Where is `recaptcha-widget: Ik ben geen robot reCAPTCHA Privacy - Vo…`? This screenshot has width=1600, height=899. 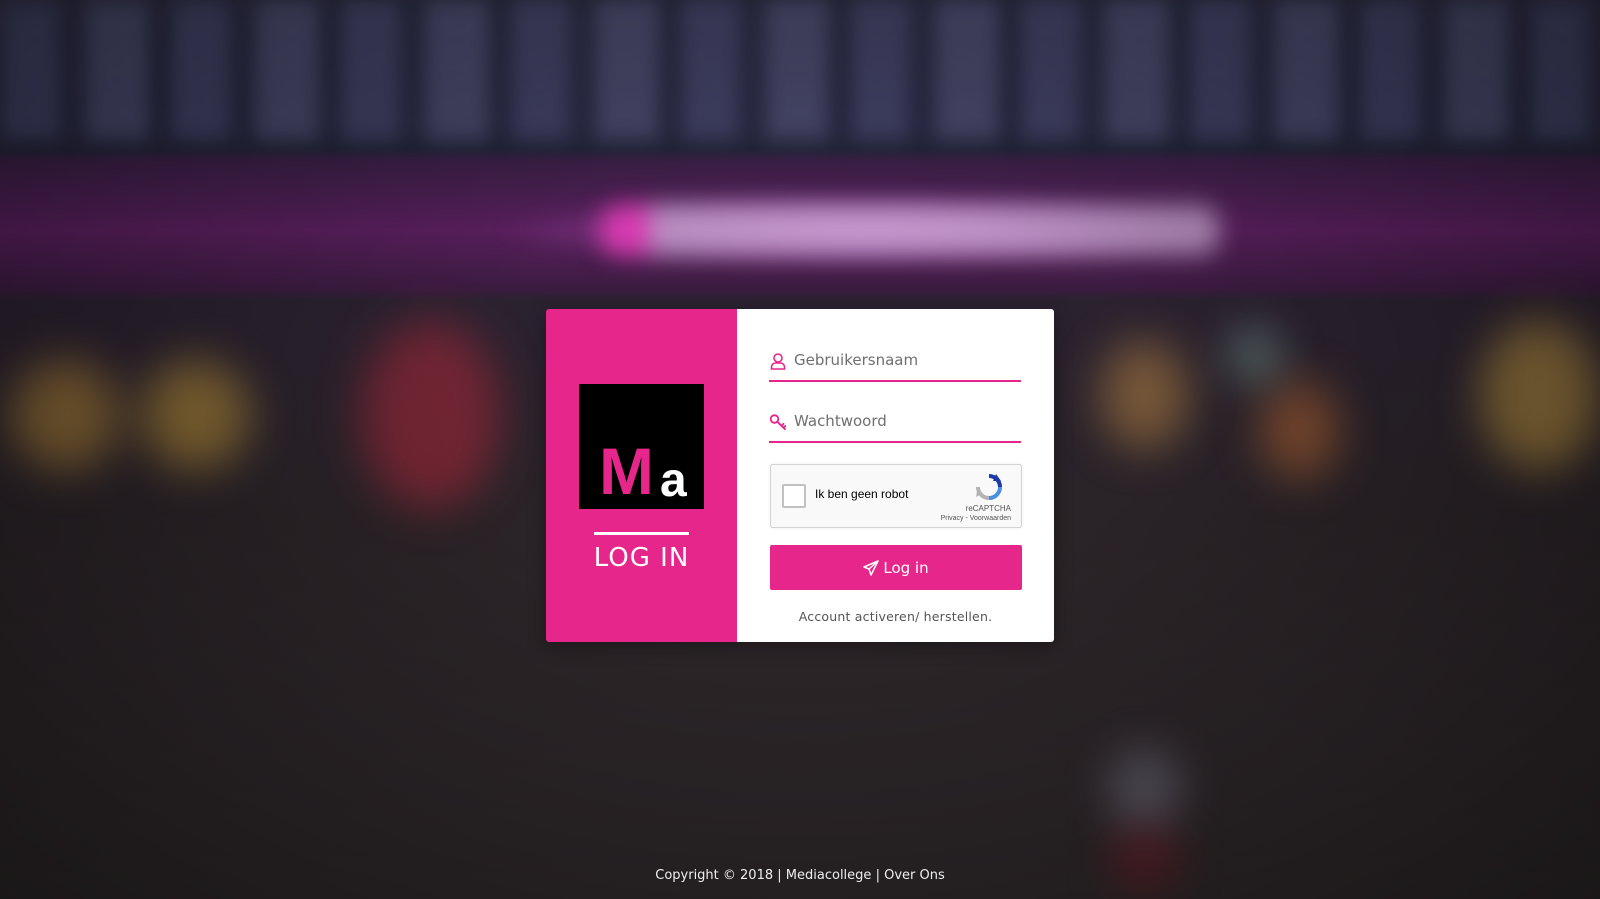 recaptcha-widget: Ik ben geen robot reCAPTCHA Privacy - Vo… is located at coordinates (896, 496).